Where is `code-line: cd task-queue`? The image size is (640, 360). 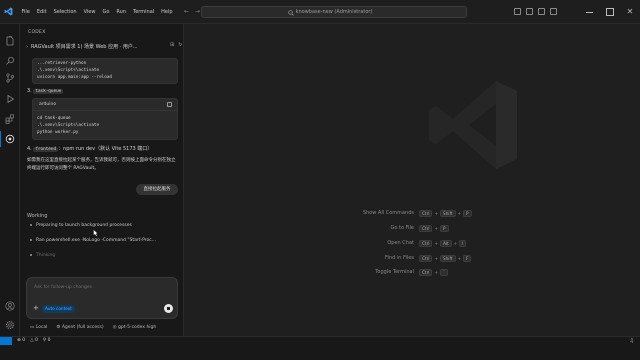 code-line: cd task-queue is located at coordinates (54, 118).